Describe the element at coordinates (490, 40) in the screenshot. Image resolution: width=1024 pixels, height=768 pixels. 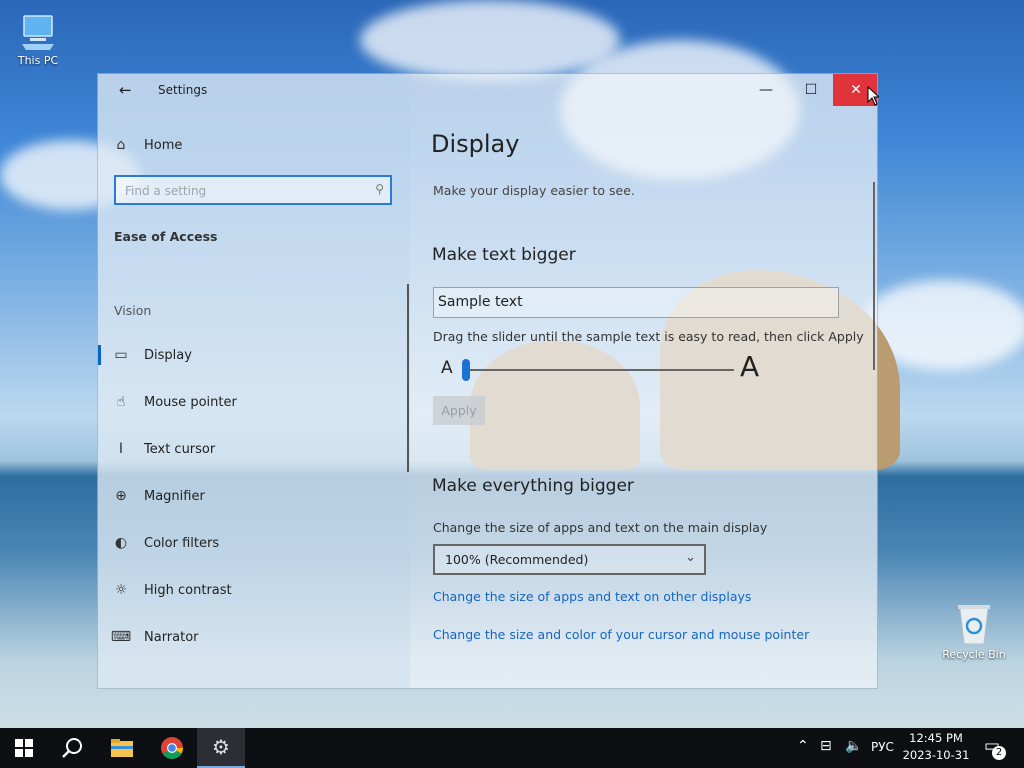
I see `wallpaper-cloud` at that location.